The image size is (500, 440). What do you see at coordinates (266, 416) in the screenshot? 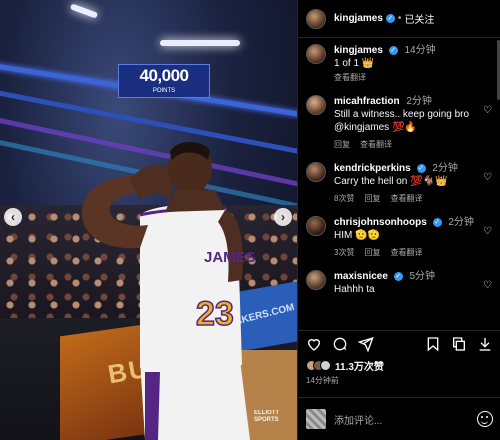
I see `photographer-watermark: ELLIOTT SPORTS` at bounding box center [266, 416].